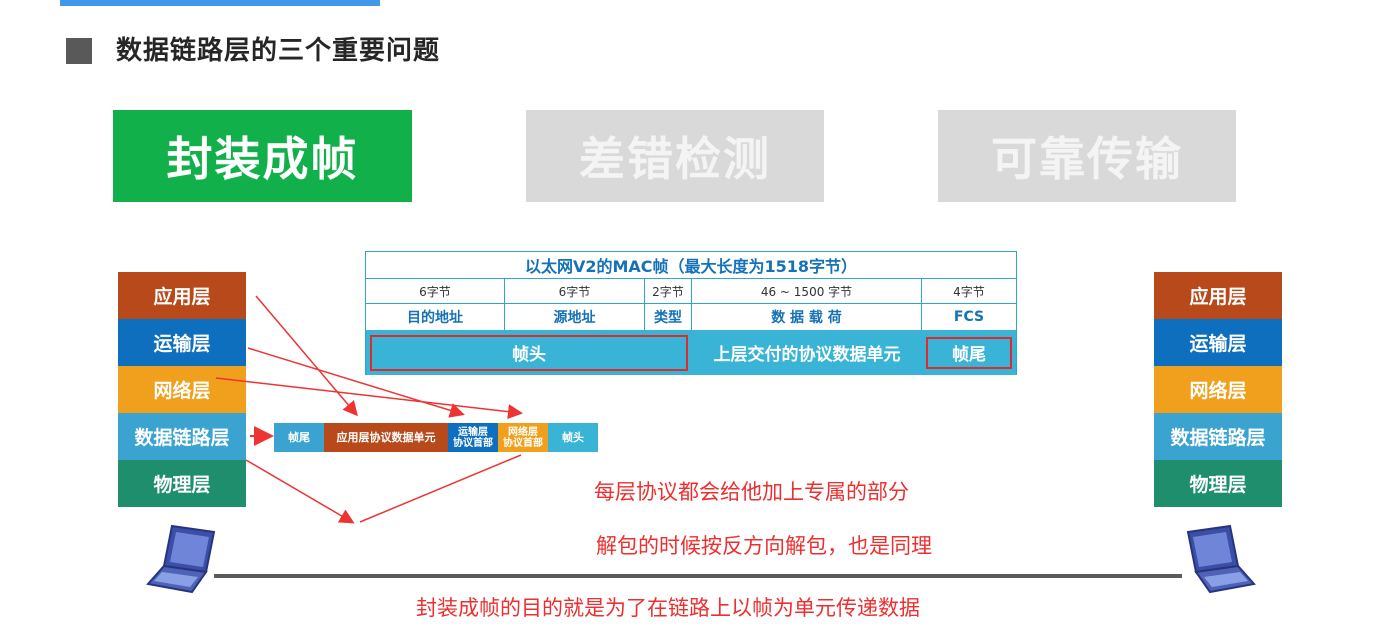  I want to click on arrow-pdu-trailer-down, so click(440, 488).